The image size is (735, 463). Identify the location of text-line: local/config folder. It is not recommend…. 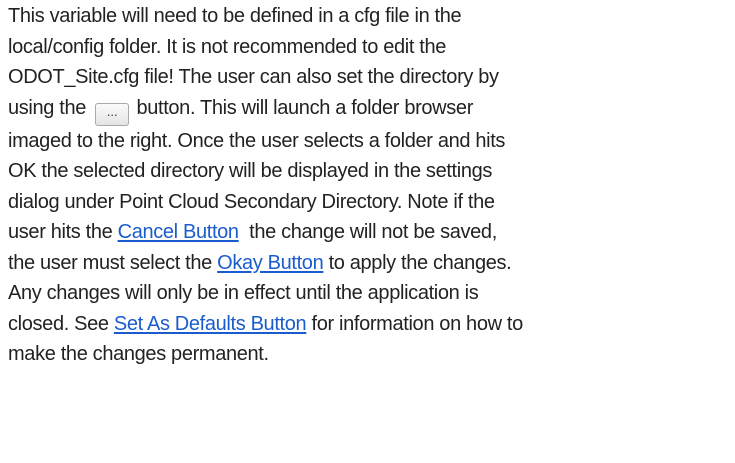
(227, 46).